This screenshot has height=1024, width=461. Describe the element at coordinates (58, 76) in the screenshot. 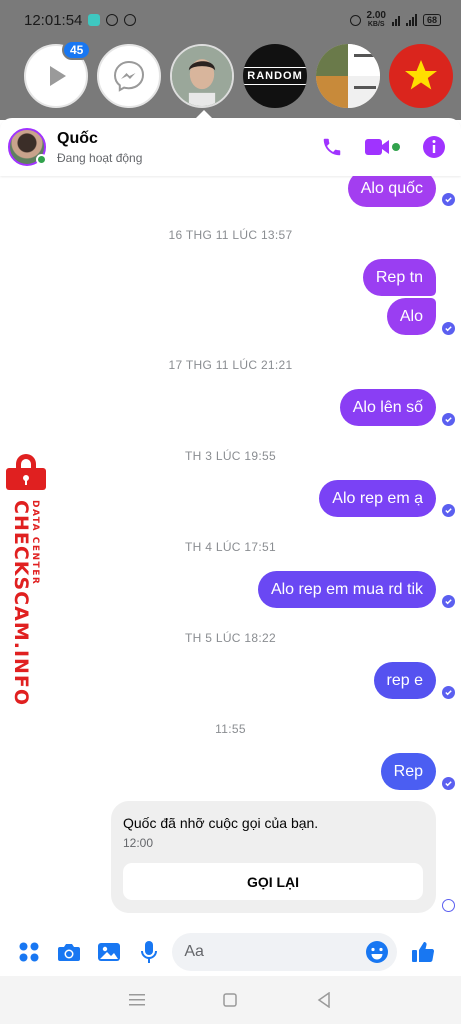

I see `play-icon` at that location.